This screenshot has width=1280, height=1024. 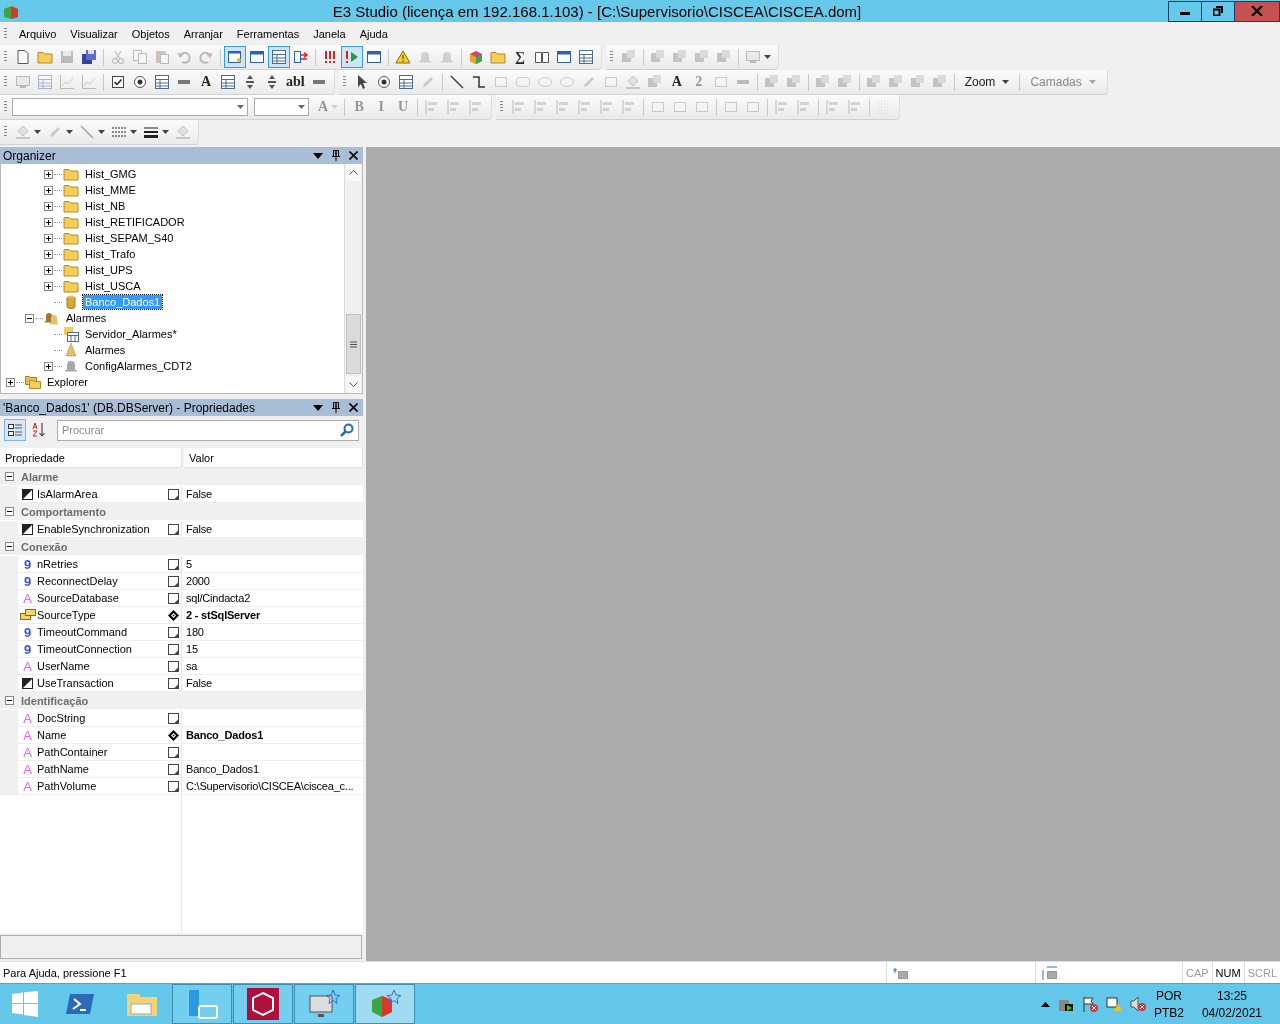 What do you see at coordinates (1168, 995) in the screenshot?
I see `language-code: POR` at bounding box center [1168, 995].